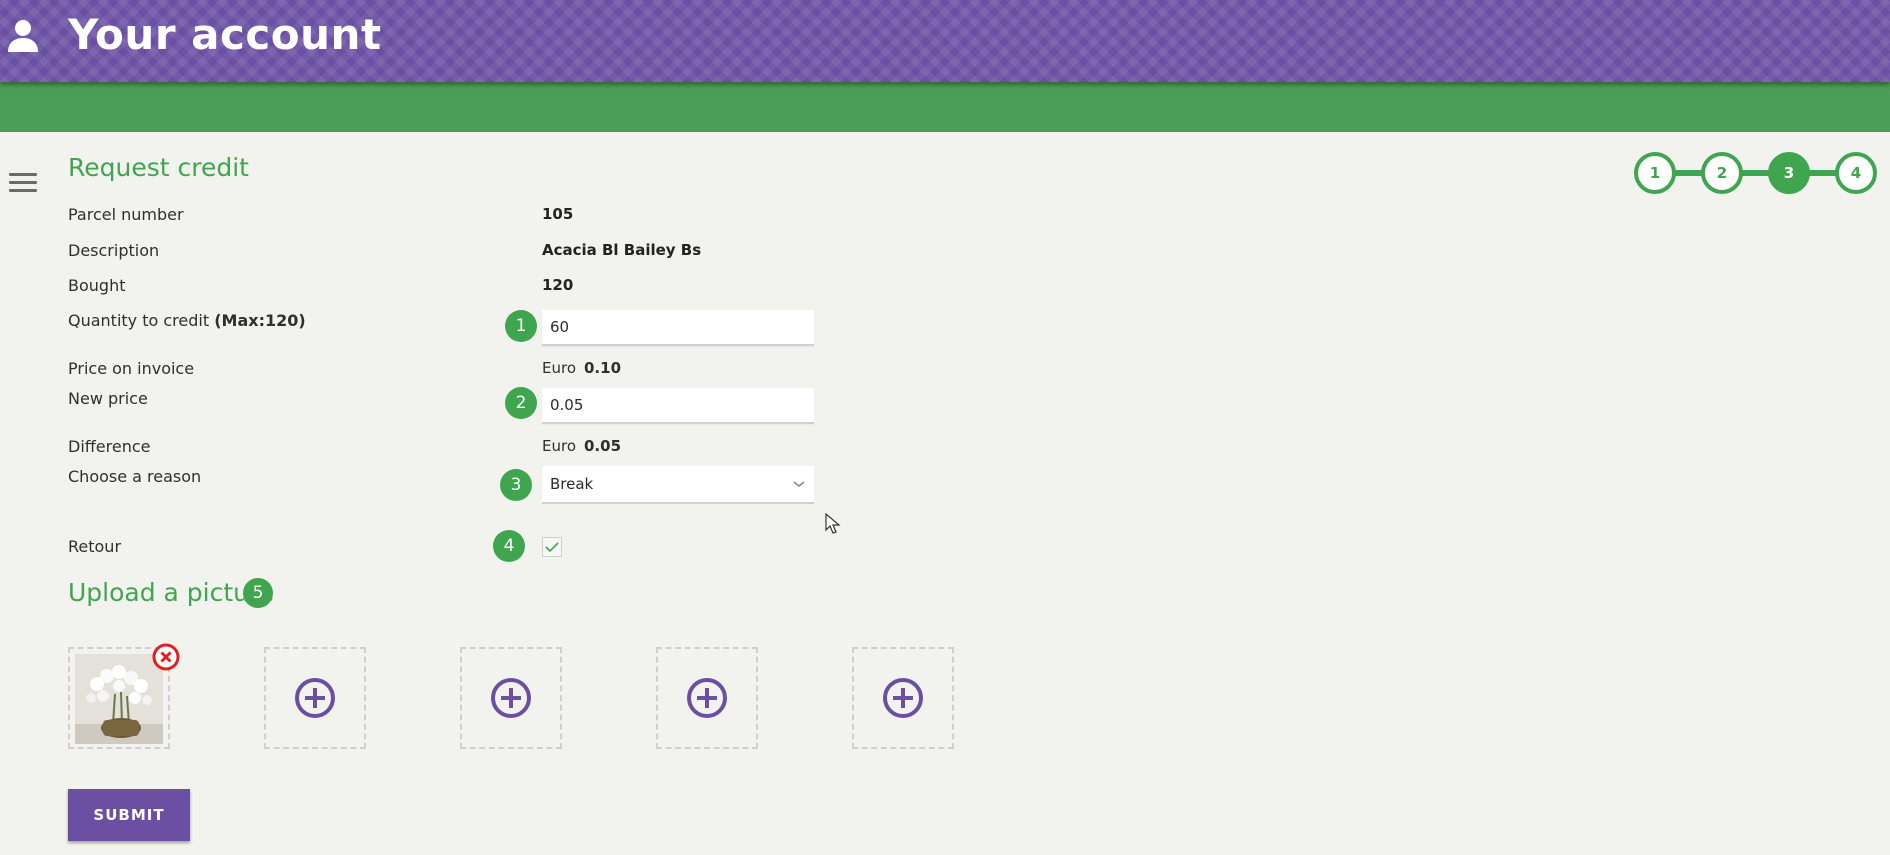  What do you see at coordinates (135, 476) in the screenshot?
I see `reason-label: Choose a reason` at bounding box center [135, 476].